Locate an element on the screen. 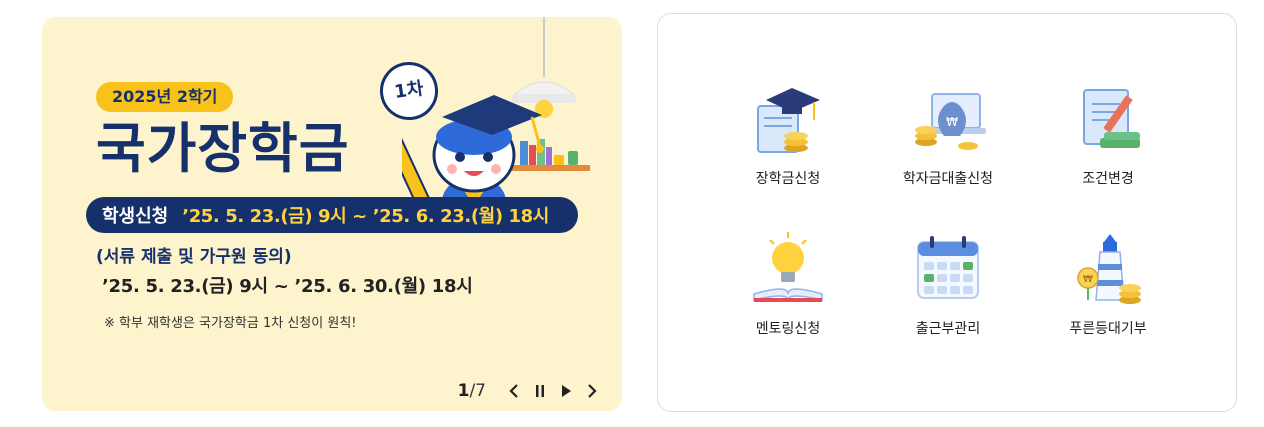 The width and height of the screenshot is (1264, 427). document-submission-date: ’25. 5. 23.(금) 9시 ~ ’25. 6. 30.(월) 18시 is located at coordinates (287, 286).